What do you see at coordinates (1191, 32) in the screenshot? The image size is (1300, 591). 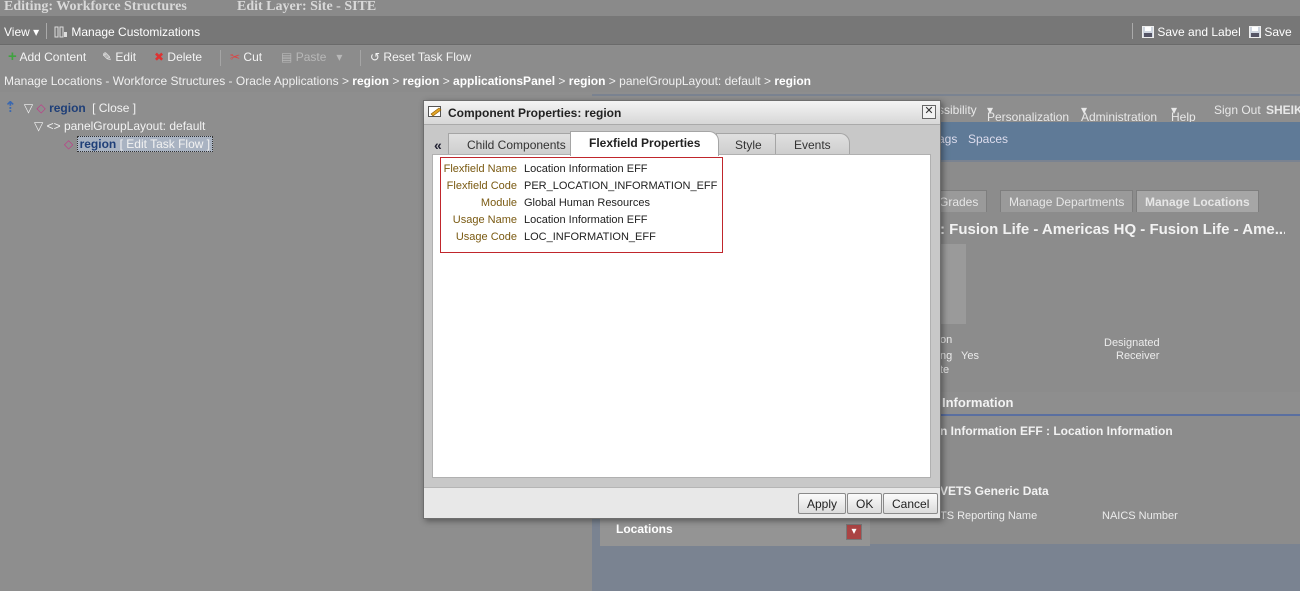 I see `save-and-label-button: Save and Label` at bounding box center [1191, 32].